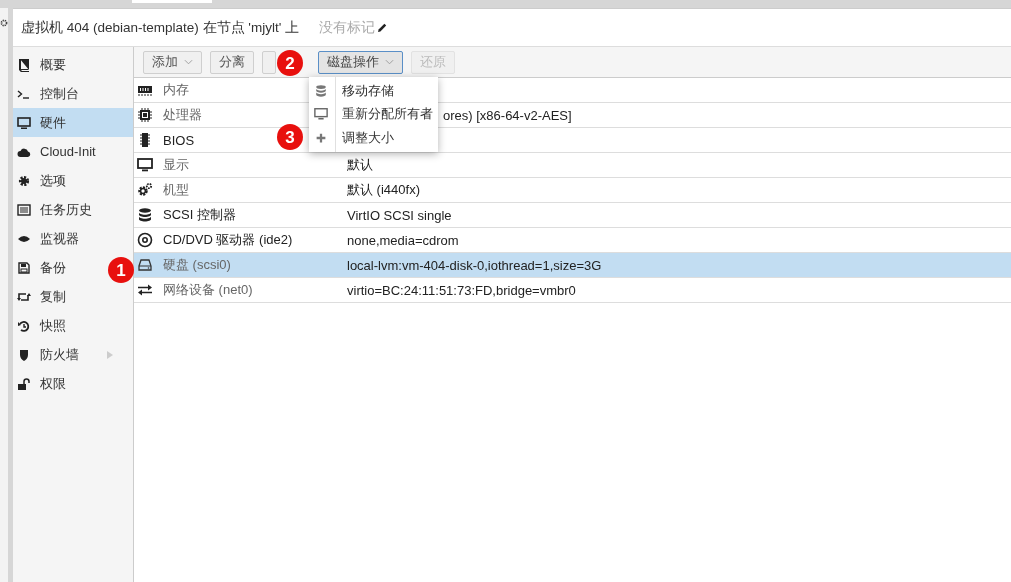 This screenshot has height=582, width=1011. I want to click on table-cell: none,media=cdrom, so click(403, 240).